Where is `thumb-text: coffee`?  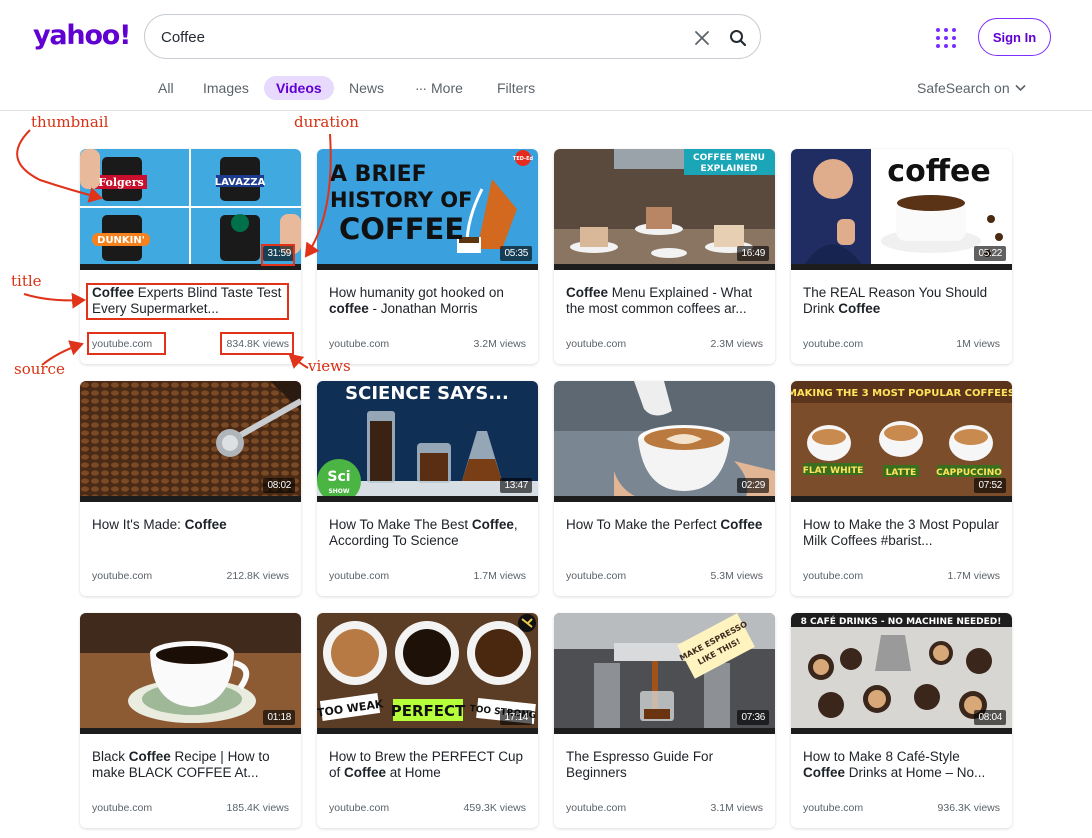 thumb-text: coffee is located at coordinates (938, 171).